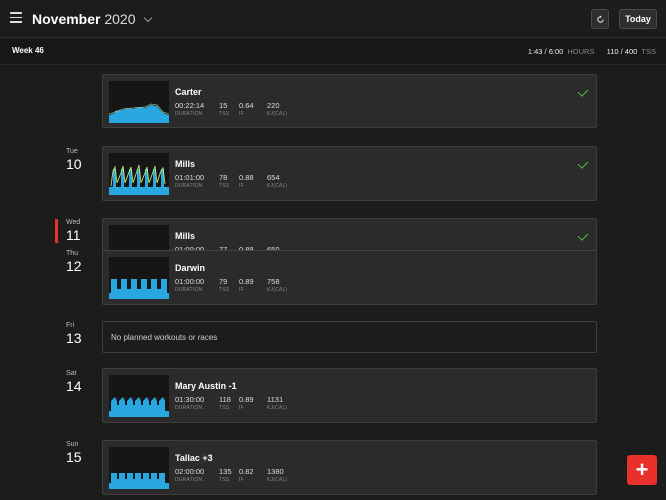  I want to click on year-label: 2020, so click(120, 19).